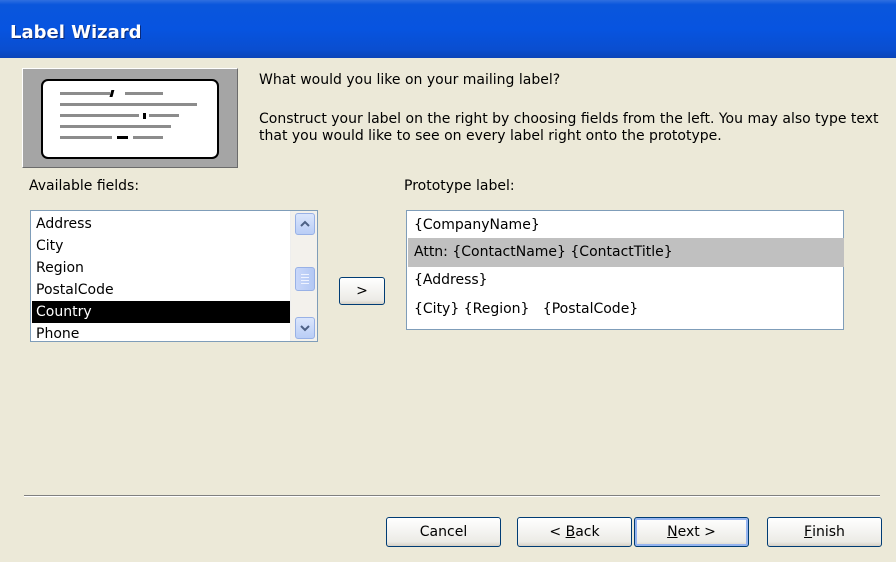 This screenshot has height=562, width=896. What do you see at coordinates (362, 291) in the screenshot?
I see `add-field-button: >` at bounding box center [362, 291].